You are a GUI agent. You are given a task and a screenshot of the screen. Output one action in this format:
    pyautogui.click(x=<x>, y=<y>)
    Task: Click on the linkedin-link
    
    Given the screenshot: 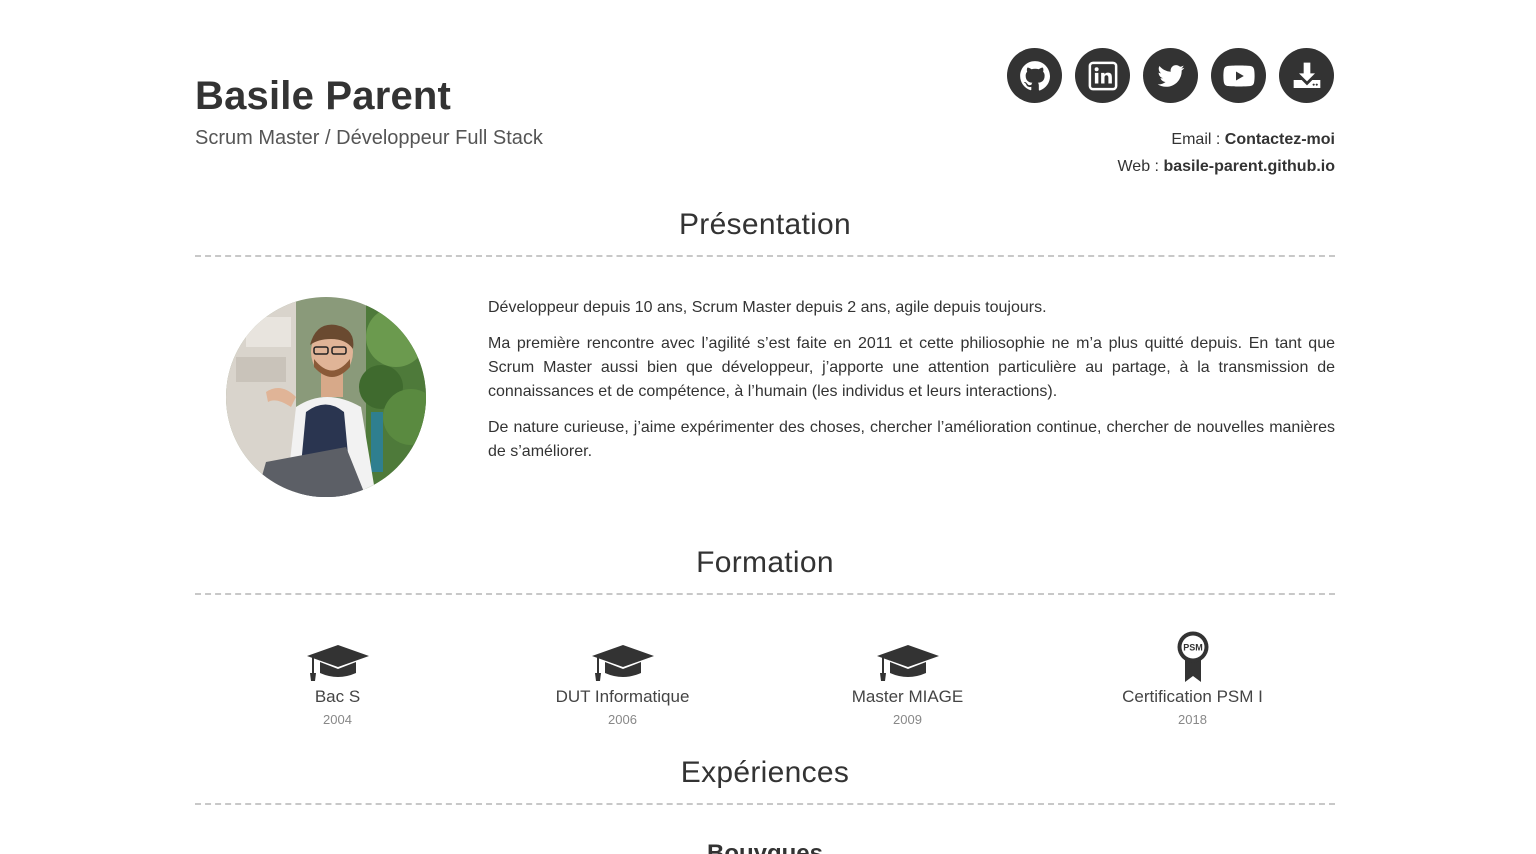 What is the action you would take?
    pyautogui.click(x=1102, y=75)
    